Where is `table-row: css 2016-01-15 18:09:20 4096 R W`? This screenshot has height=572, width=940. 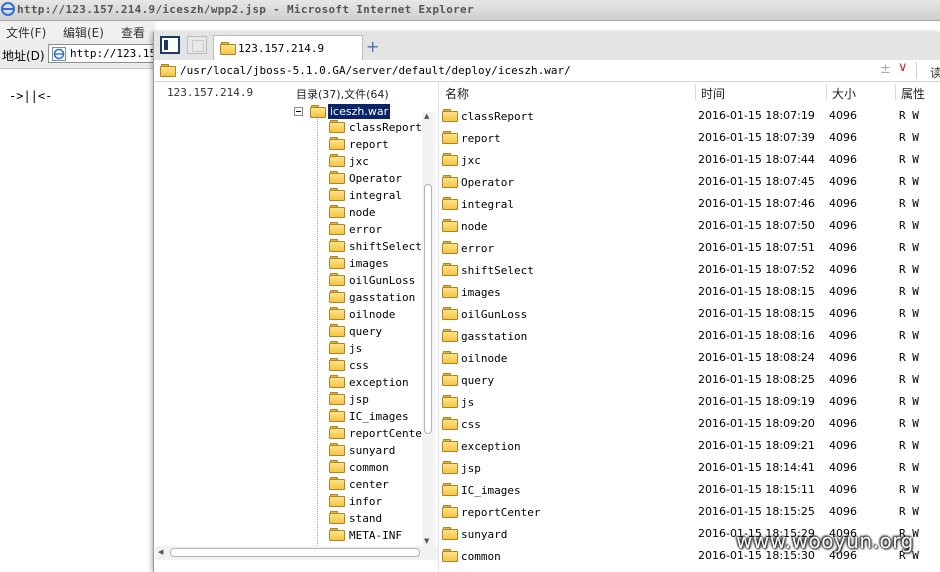
table-row: css 2016-01-15 18:09:20 4096 R W is located at coordinates (689, 425).